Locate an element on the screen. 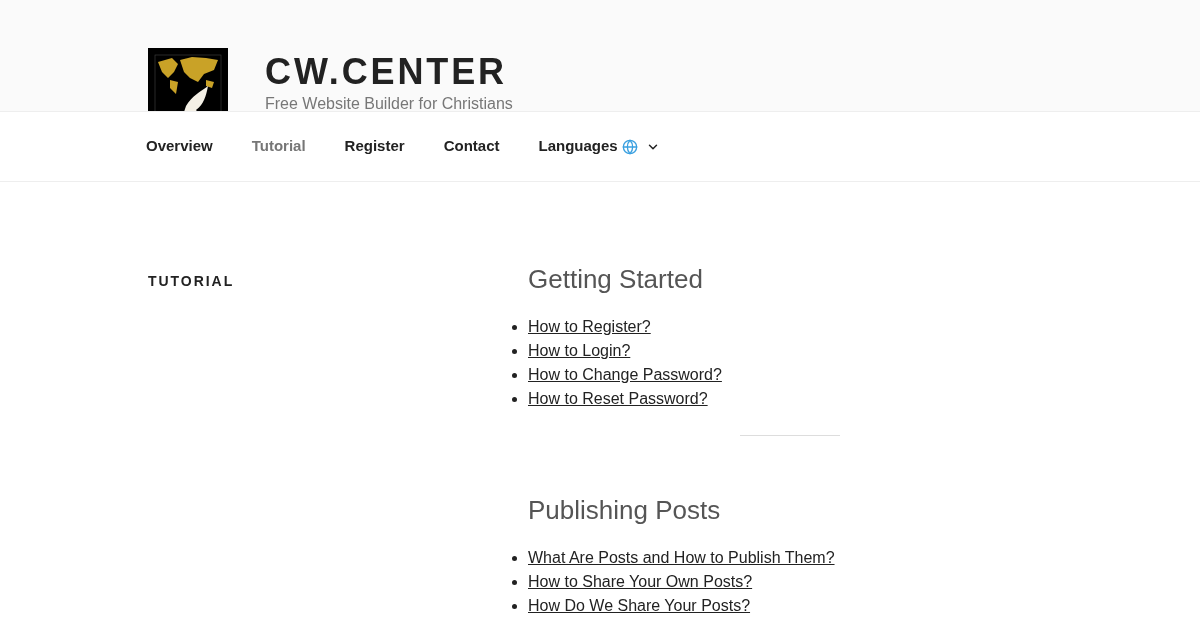 Image resolution: width=1200 pixels, height=628 pixels. section-heading: Getting Started is located at coordinates (616, 279).